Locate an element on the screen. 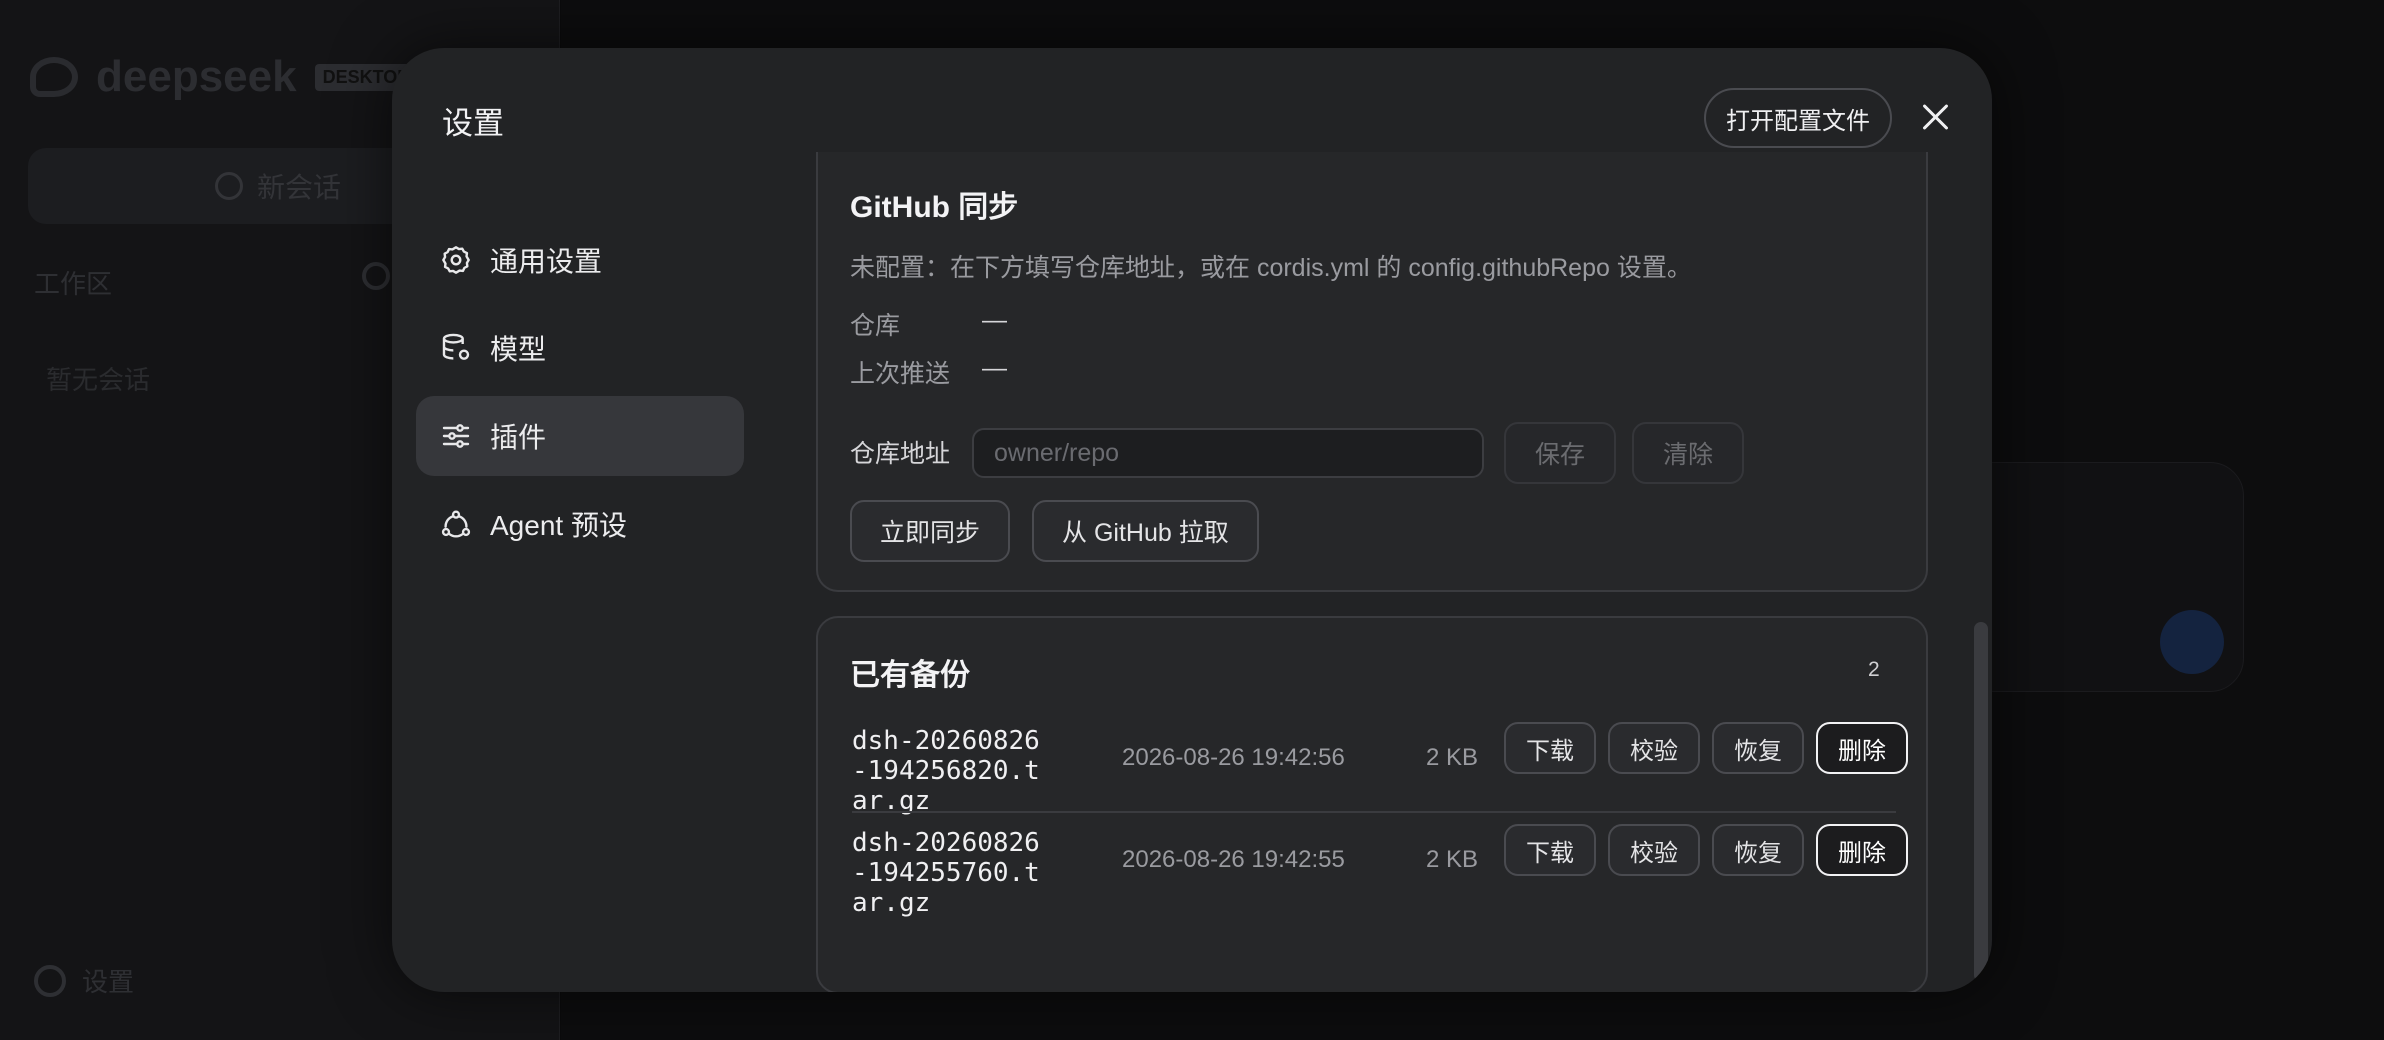 The image size is (2384, 1040). open-config-button: 打开配置文件 is located at coordinates (1798, 118).